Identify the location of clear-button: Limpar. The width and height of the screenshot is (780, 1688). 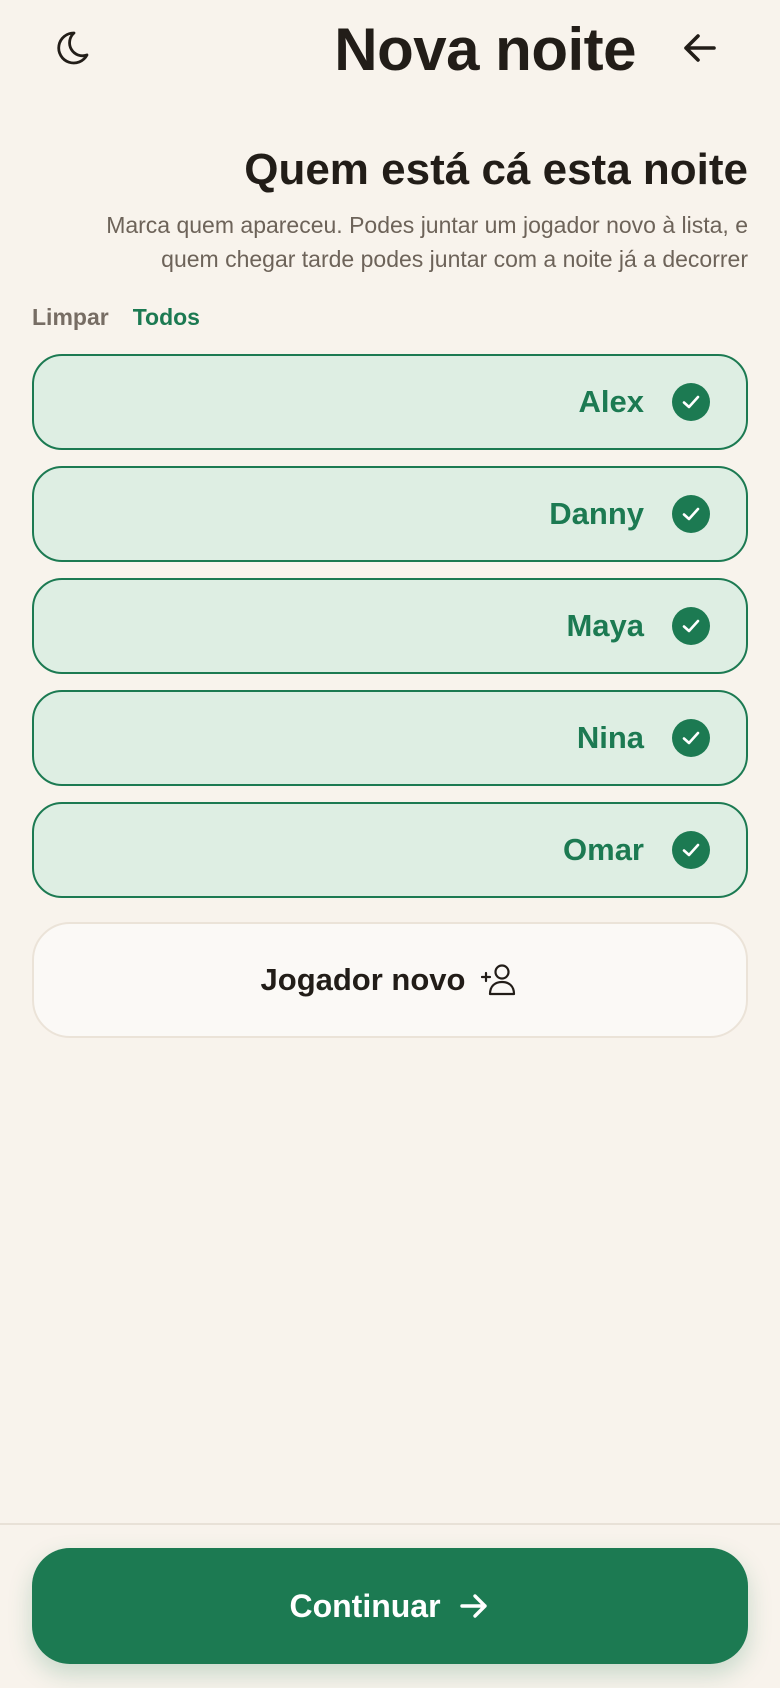
(70, 321).